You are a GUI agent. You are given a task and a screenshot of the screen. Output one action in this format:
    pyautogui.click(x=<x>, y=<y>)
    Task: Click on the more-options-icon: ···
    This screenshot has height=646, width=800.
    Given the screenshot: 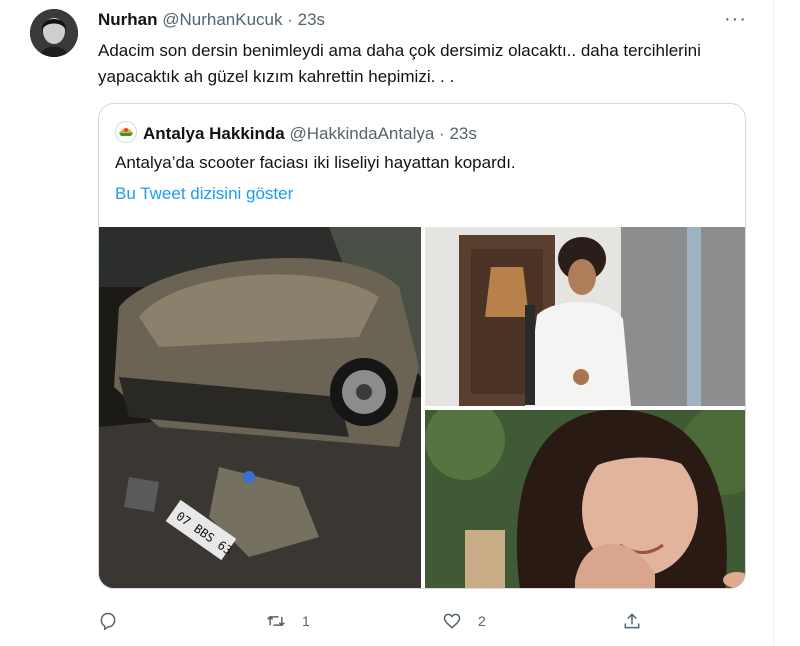 What is the action you would take?
    pyautogui.click(x=735, y=19)
    